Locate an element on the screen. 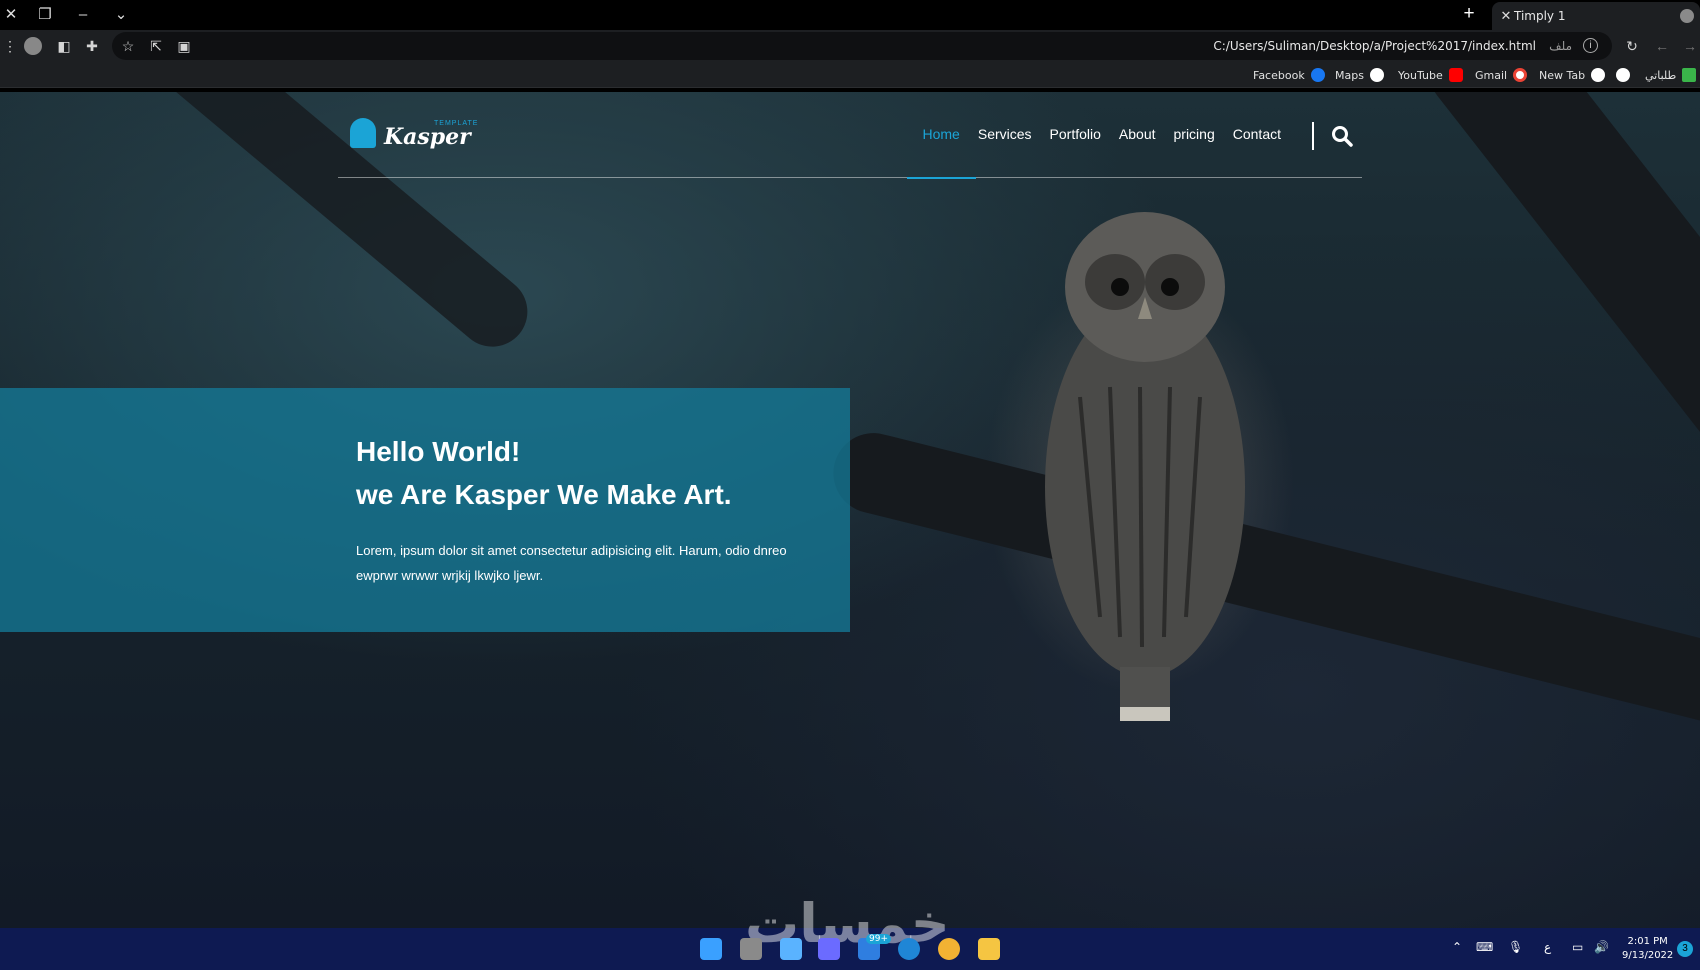 Image resolution: width=1700 pixels, height=970 pixels. owl-image is located at coordinates (1145, 466).